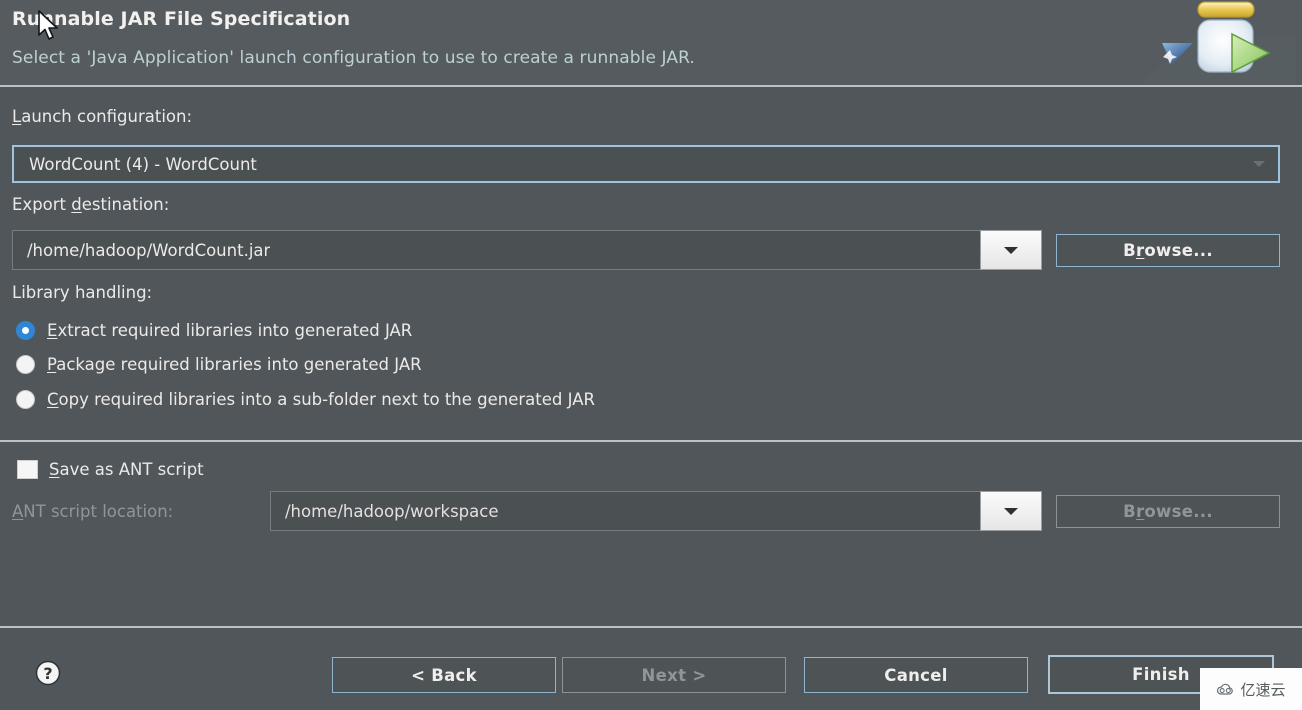 The height and width of the screenshot is (710, 1302). I want to click on ant-script-location-value: /home/hadoop/workspace, so click(392, 511).